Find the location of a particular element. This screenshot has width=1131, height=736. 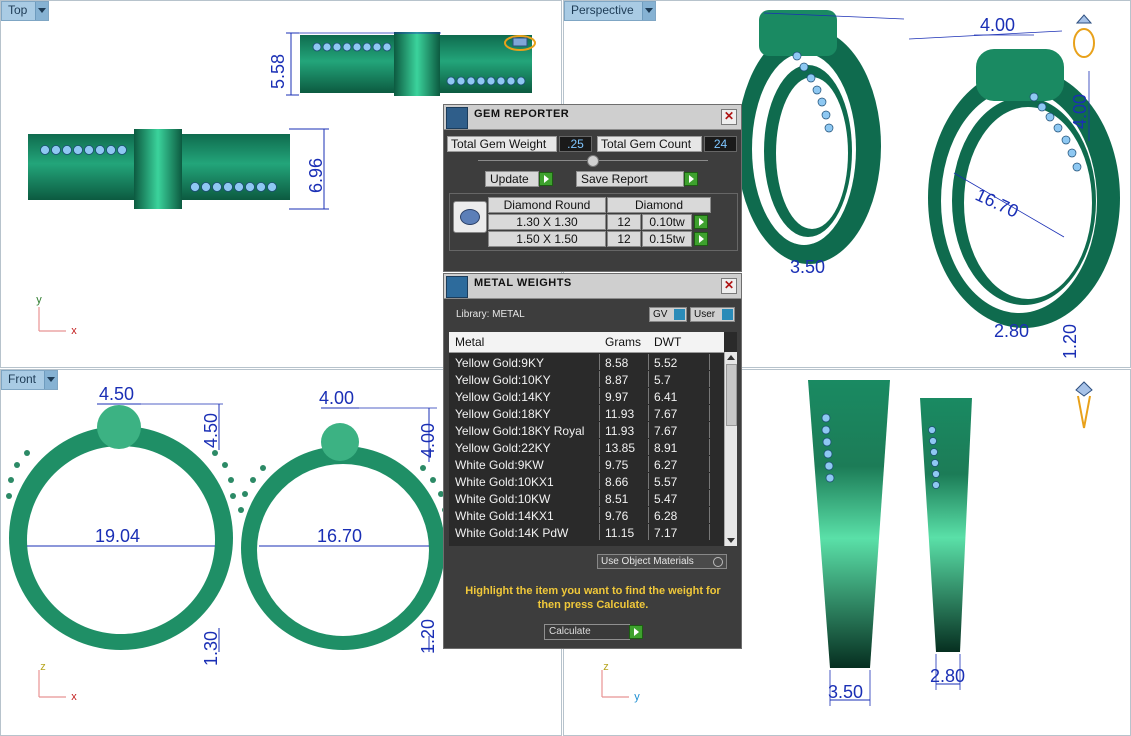

metal-name: White Gold:10KX1 is located at coordinates (504, 482).